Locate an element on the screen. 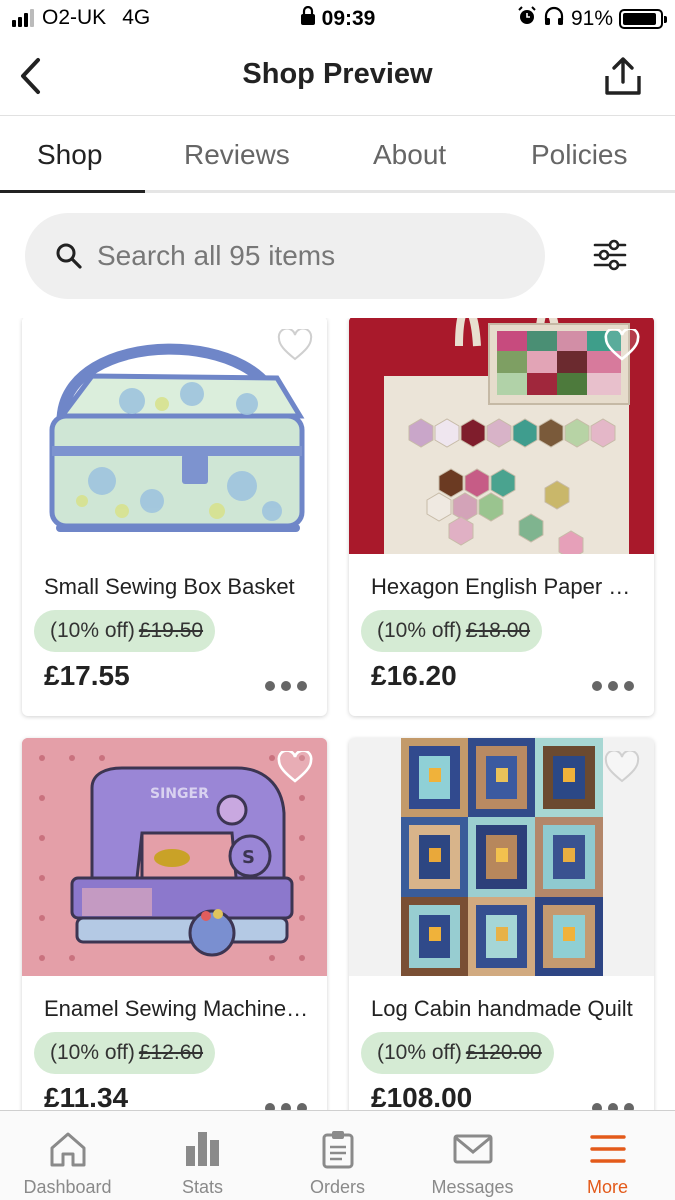 The image size is (675, 1200). search-box is located at coordinates (285, 256).